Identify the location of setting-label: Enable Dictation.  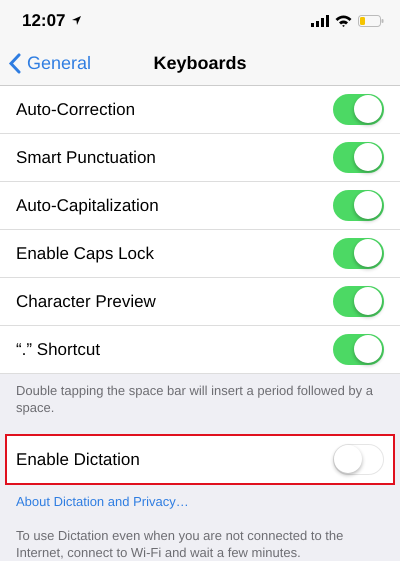
(78, 460).